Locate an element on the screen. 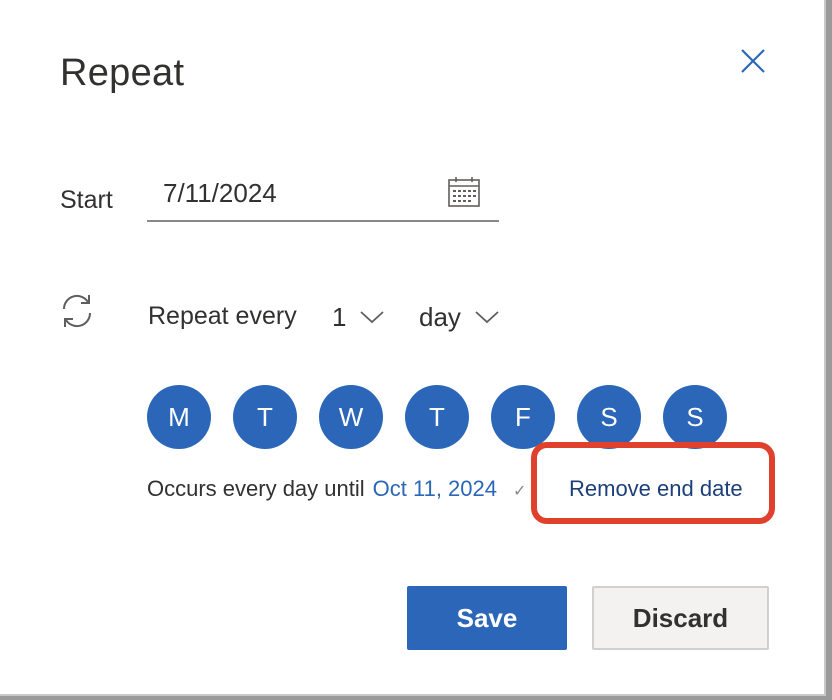 Image resolution: width=832 pixels, height=700 pixels. discard-button: Discard is located at coordinates (680, 618).